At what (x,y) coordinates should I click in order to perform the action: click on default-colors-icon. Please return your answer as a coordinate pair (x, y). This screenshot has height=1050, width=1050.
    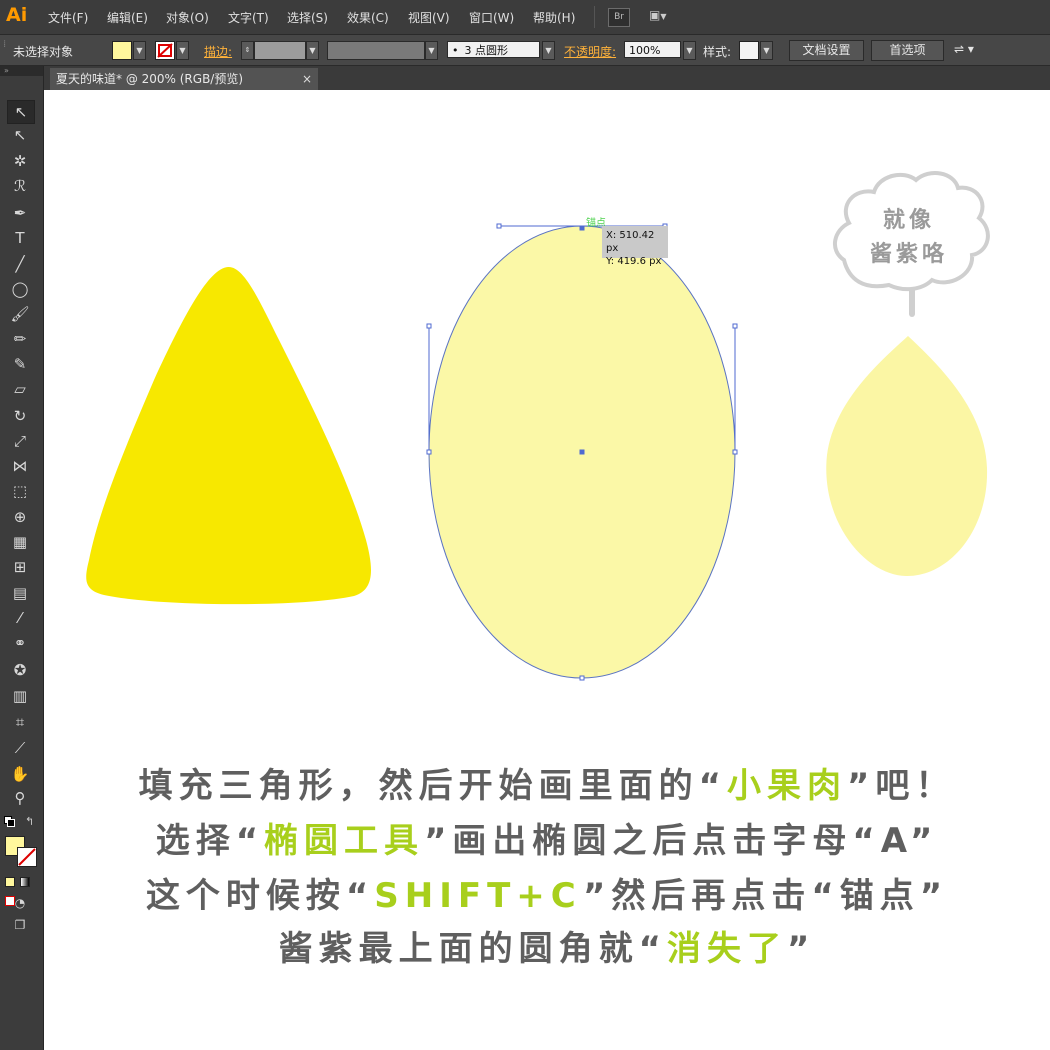
    Looking at the image, I should click on (9, 821).